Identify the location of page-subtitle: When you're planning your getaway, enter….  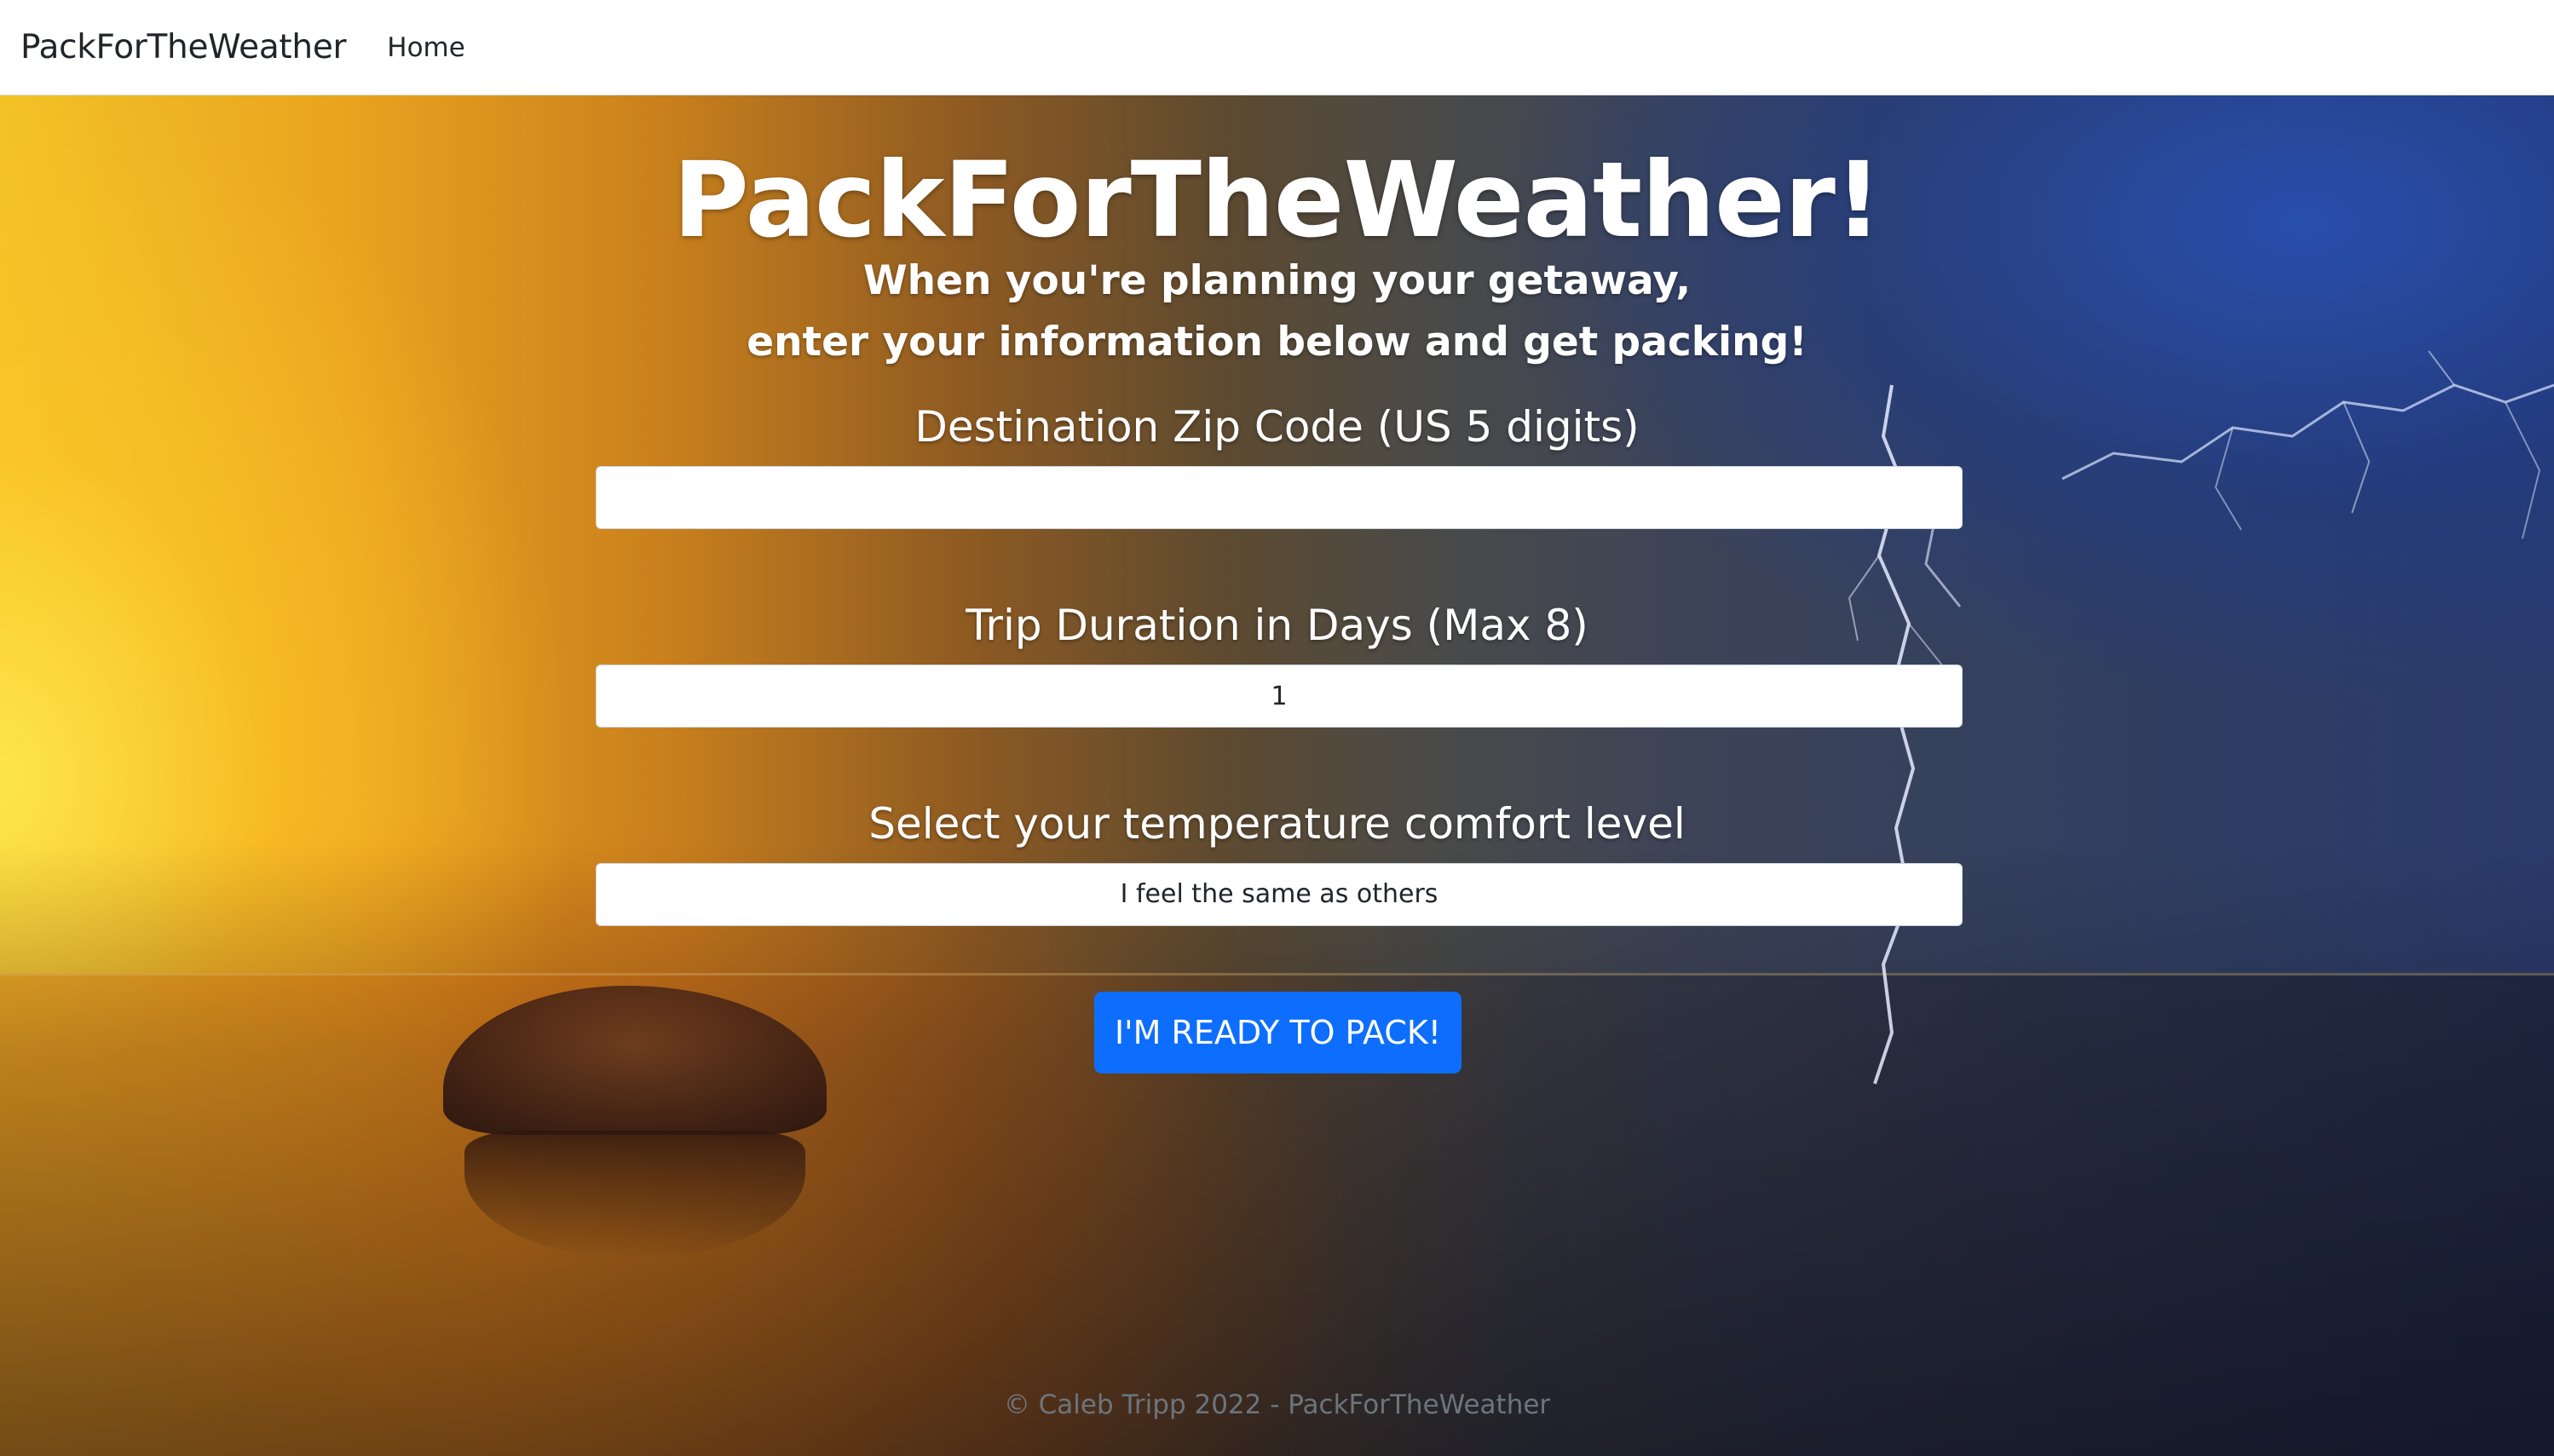
(1277, 312).